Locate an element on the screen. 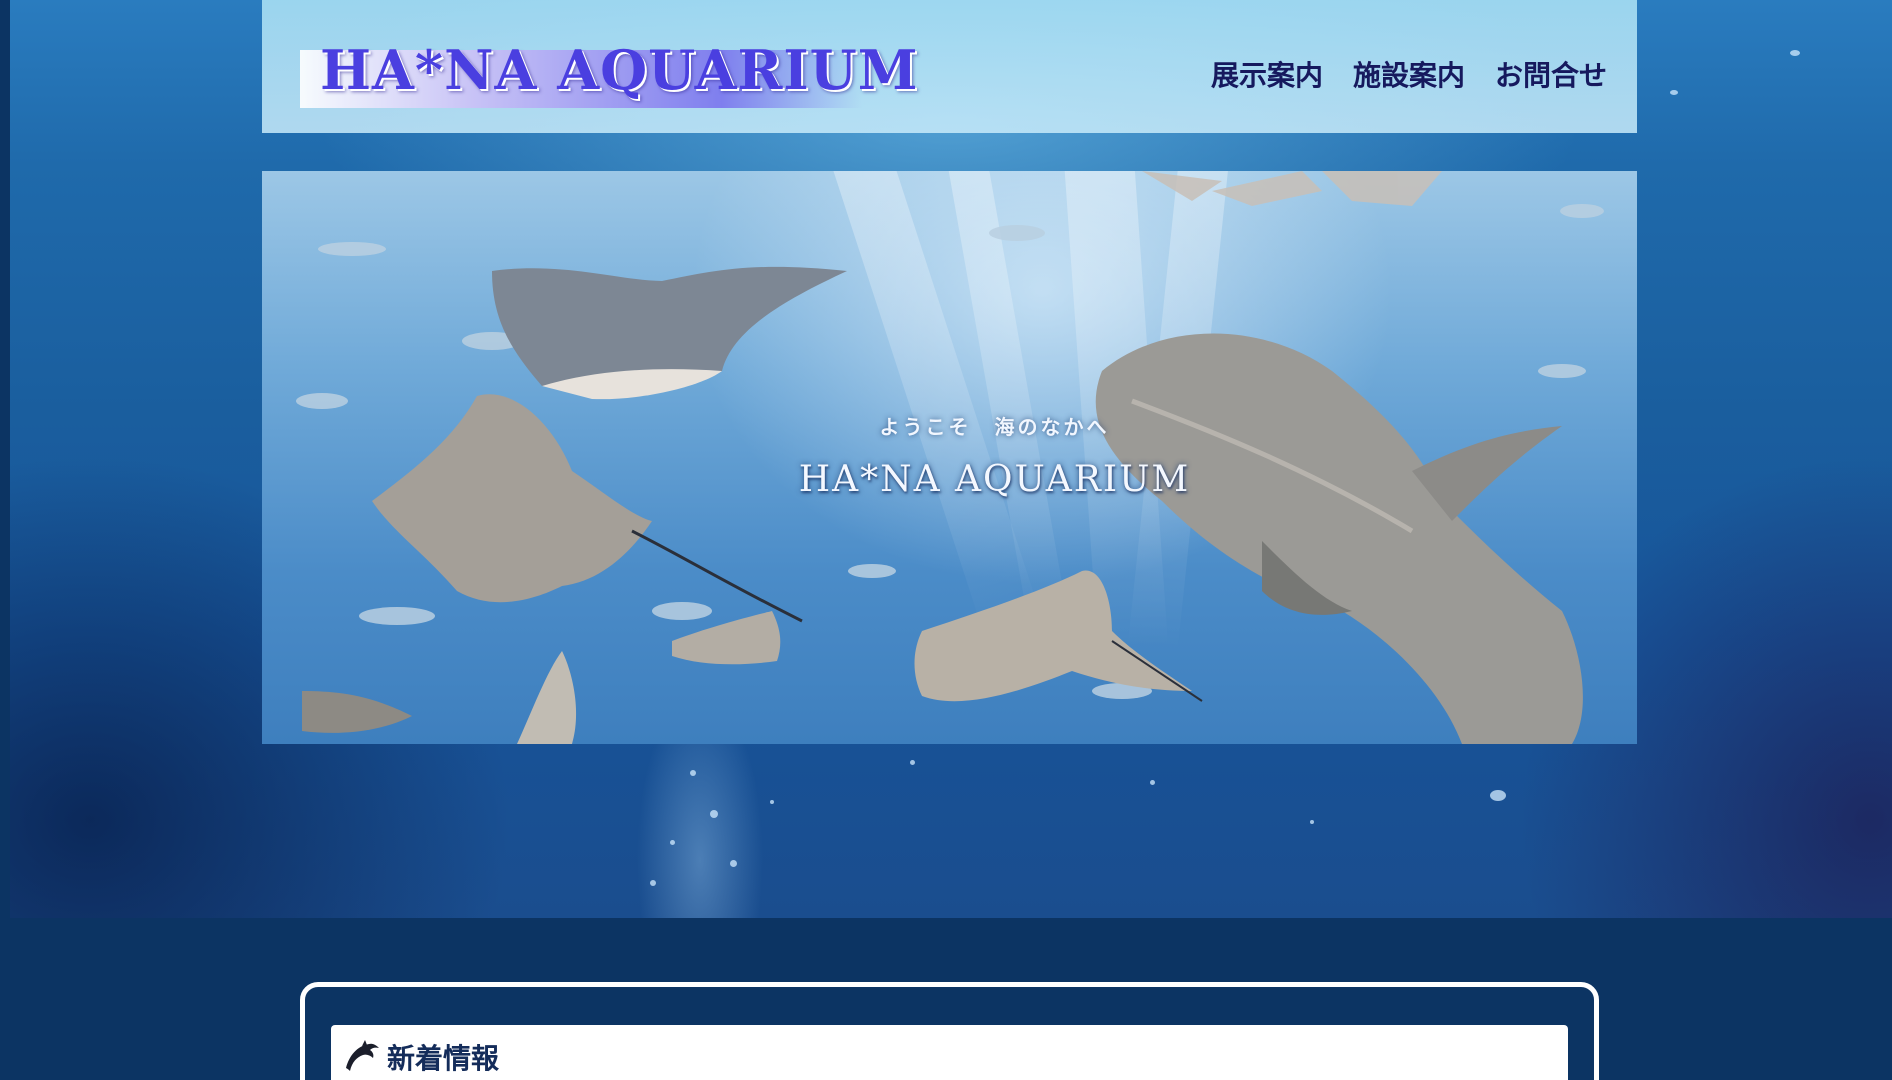 This screenshot has width=1892, height=1080. news-heading: 新着情報 is located at coordinates (443, 1058).